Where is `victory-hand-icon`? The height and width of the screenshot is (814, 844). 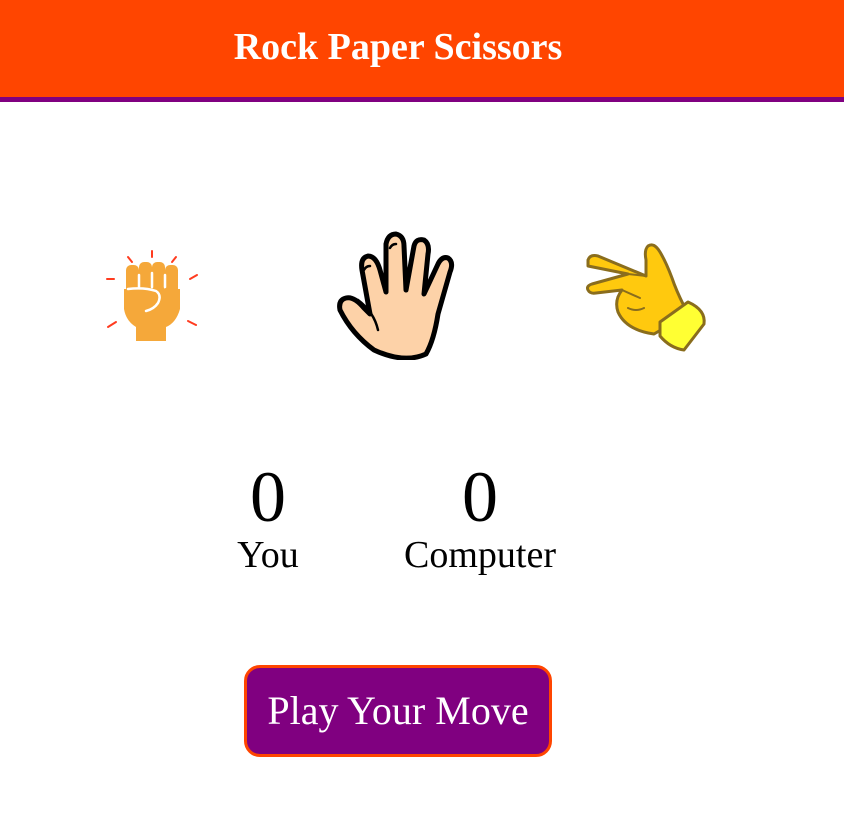 victory-hand-icon is located at coordinates (646, 297).